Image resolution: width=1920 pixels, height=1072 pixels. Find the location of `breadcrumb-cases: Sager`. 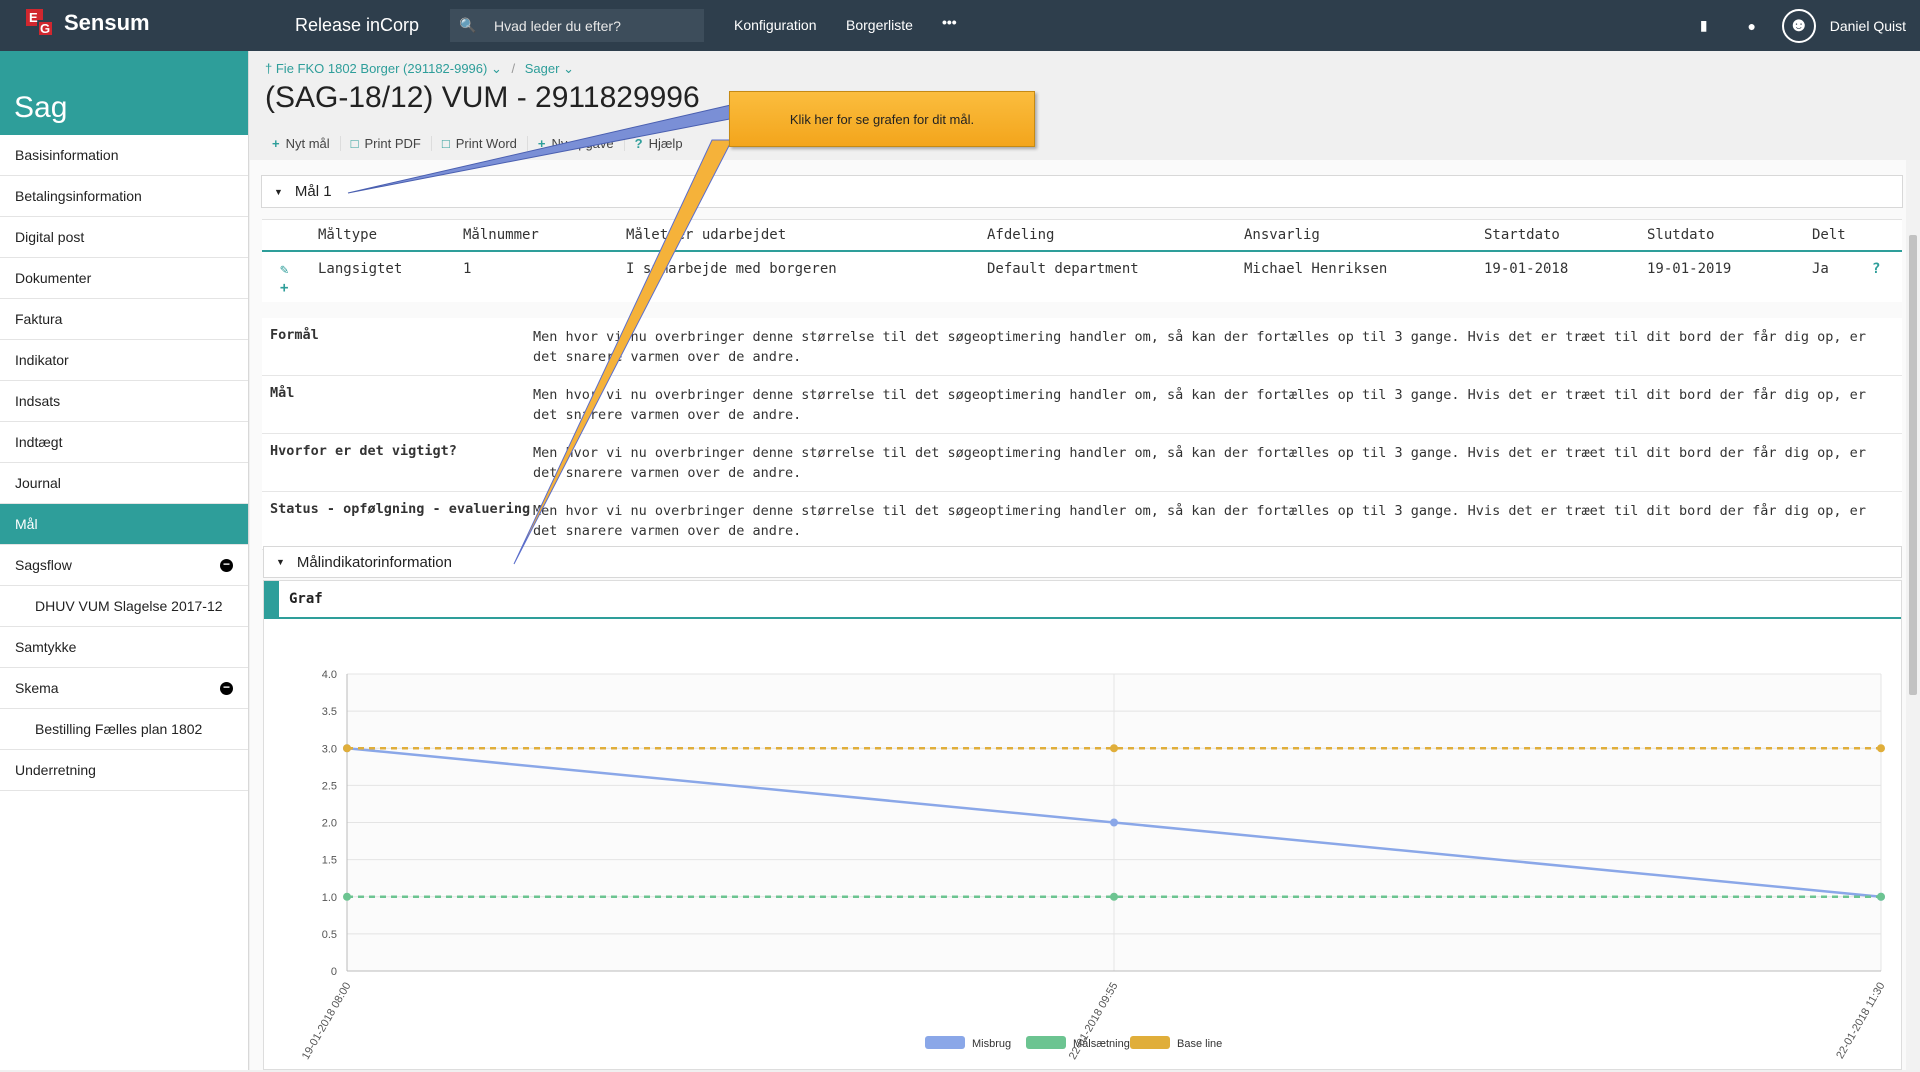

breadcrumb-cases: Sager is located at coordinates (542, 68).